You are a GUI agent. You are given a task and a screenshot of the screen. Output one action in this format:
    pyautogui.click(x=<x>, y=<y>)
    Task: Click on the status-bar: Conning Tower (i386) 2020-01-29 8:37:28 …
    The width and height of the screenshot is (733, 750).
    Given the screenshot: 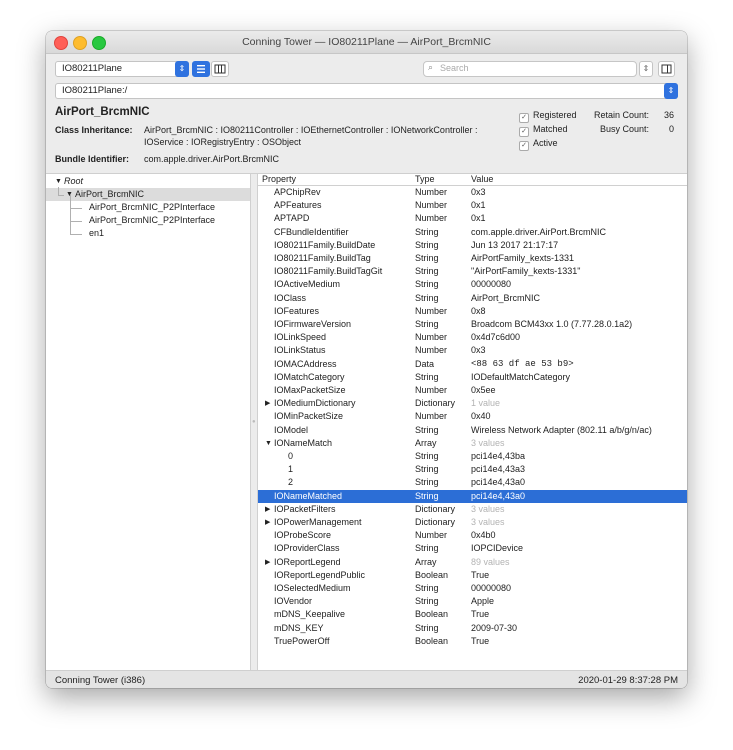 What is the action you would take?
    pyautogui.click(x=366, y=679)
    